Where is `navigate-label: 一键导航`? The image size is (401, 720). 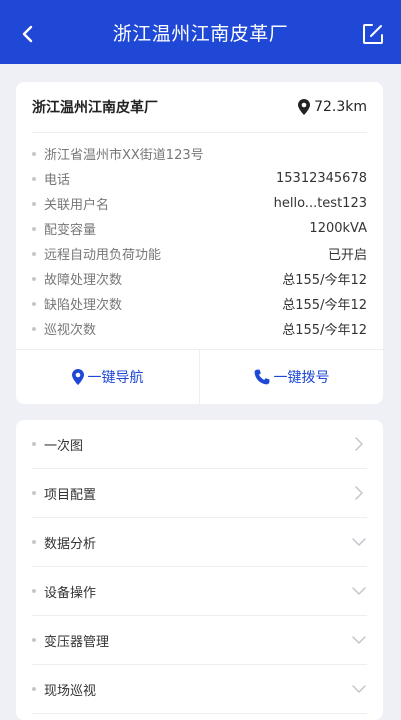 navigate-label: 一键导航 is located at coordinates (115, 378).